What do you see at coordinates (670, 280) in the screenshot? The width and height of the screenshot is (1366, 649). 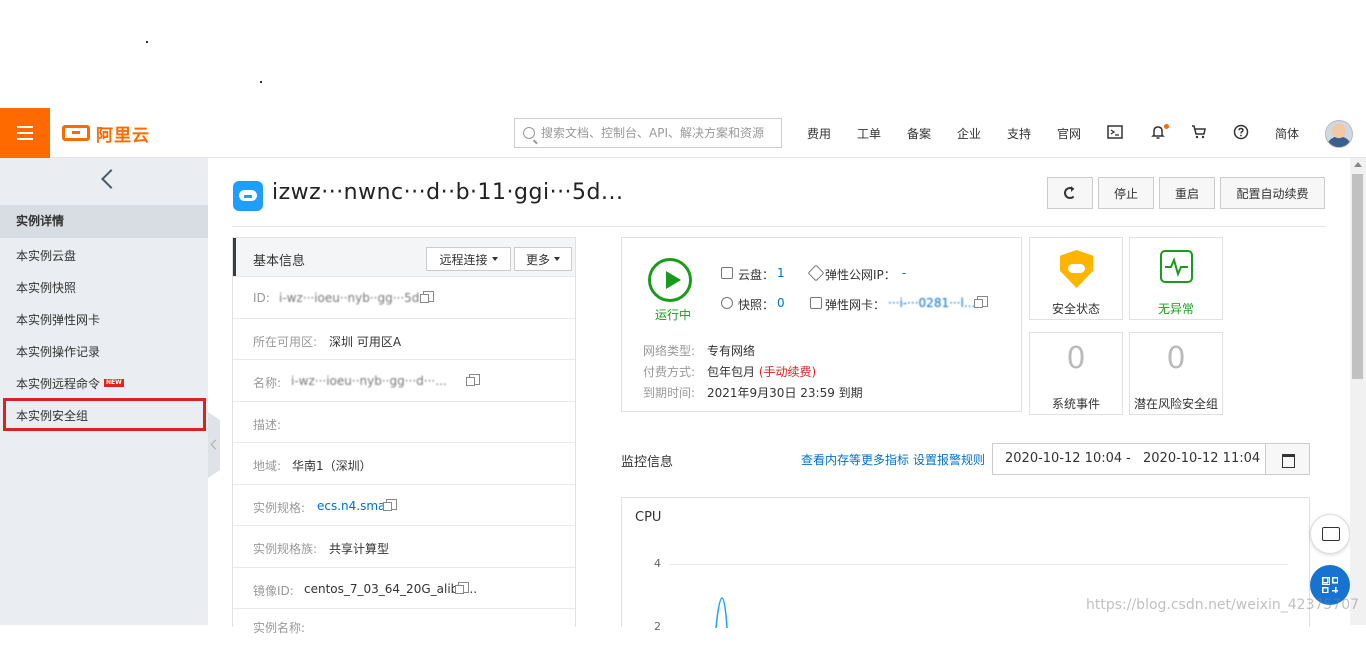 I see `running-status-icon` at bounding box center [670, 280].